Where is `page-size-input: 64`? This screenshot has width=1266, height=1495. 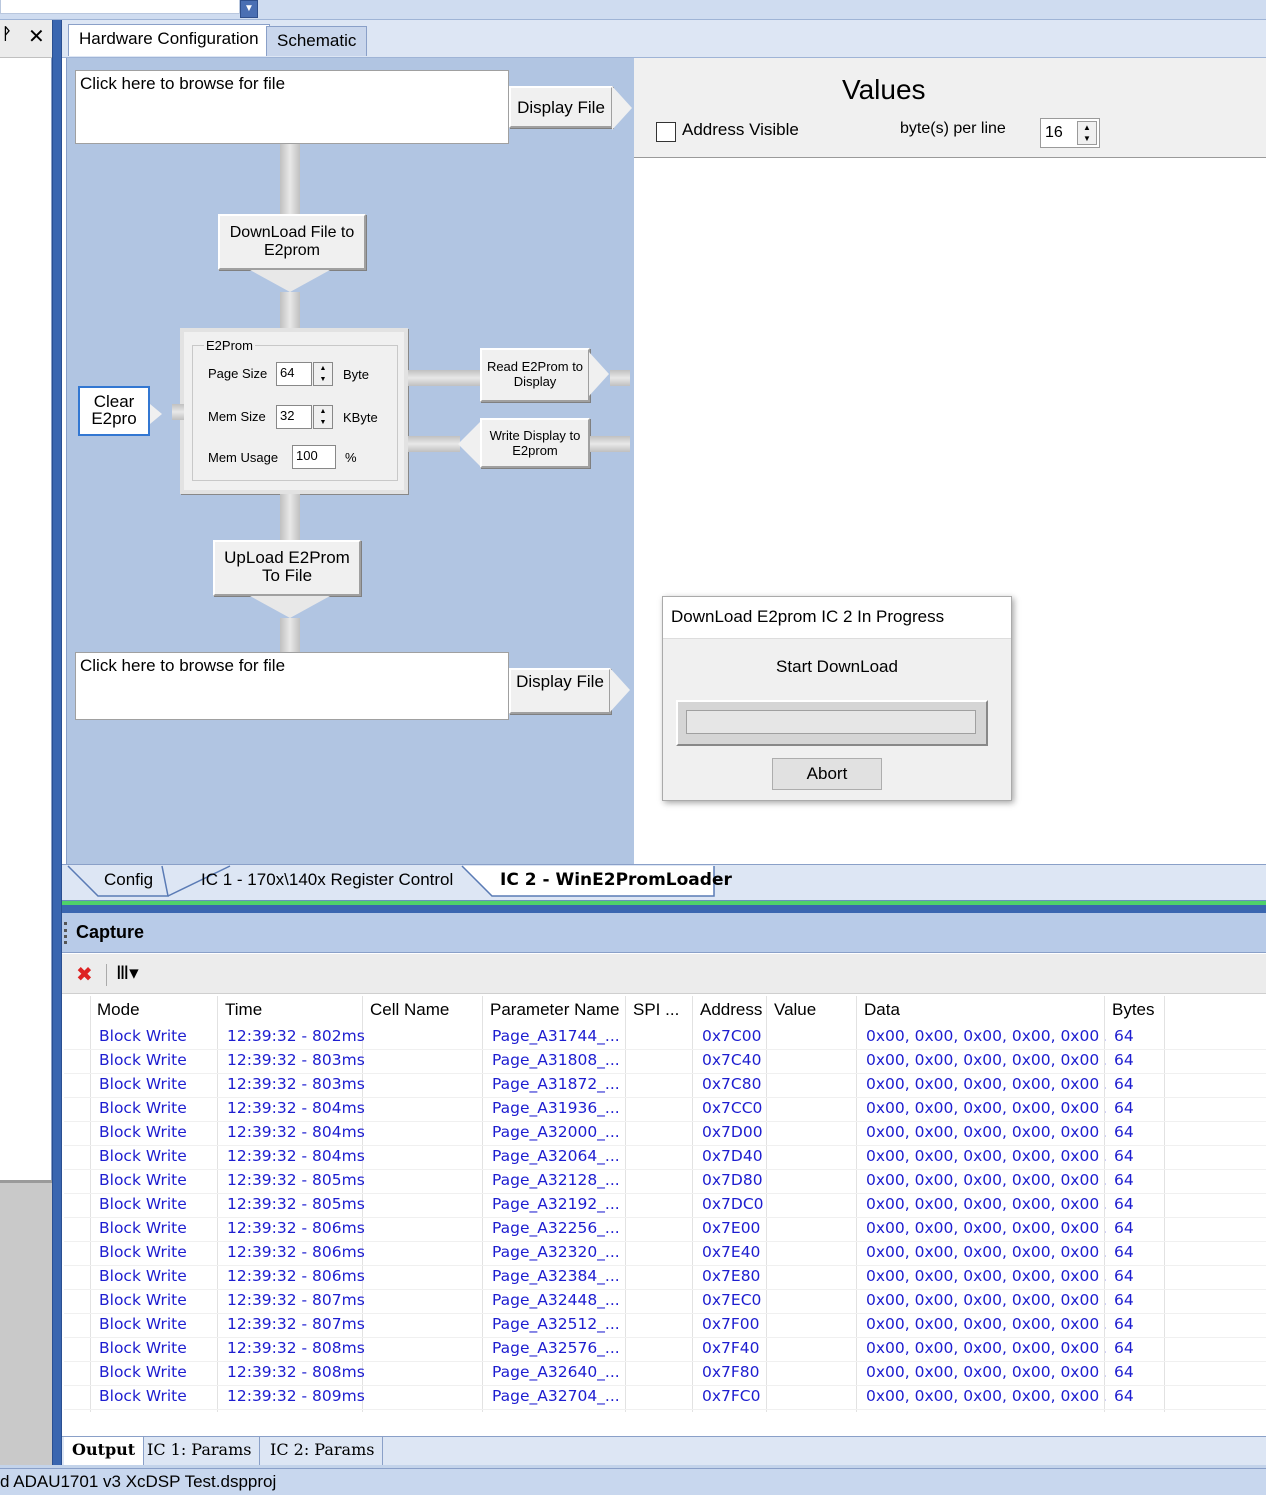
page-size-input: 64 is located at coordinates (294, 374).